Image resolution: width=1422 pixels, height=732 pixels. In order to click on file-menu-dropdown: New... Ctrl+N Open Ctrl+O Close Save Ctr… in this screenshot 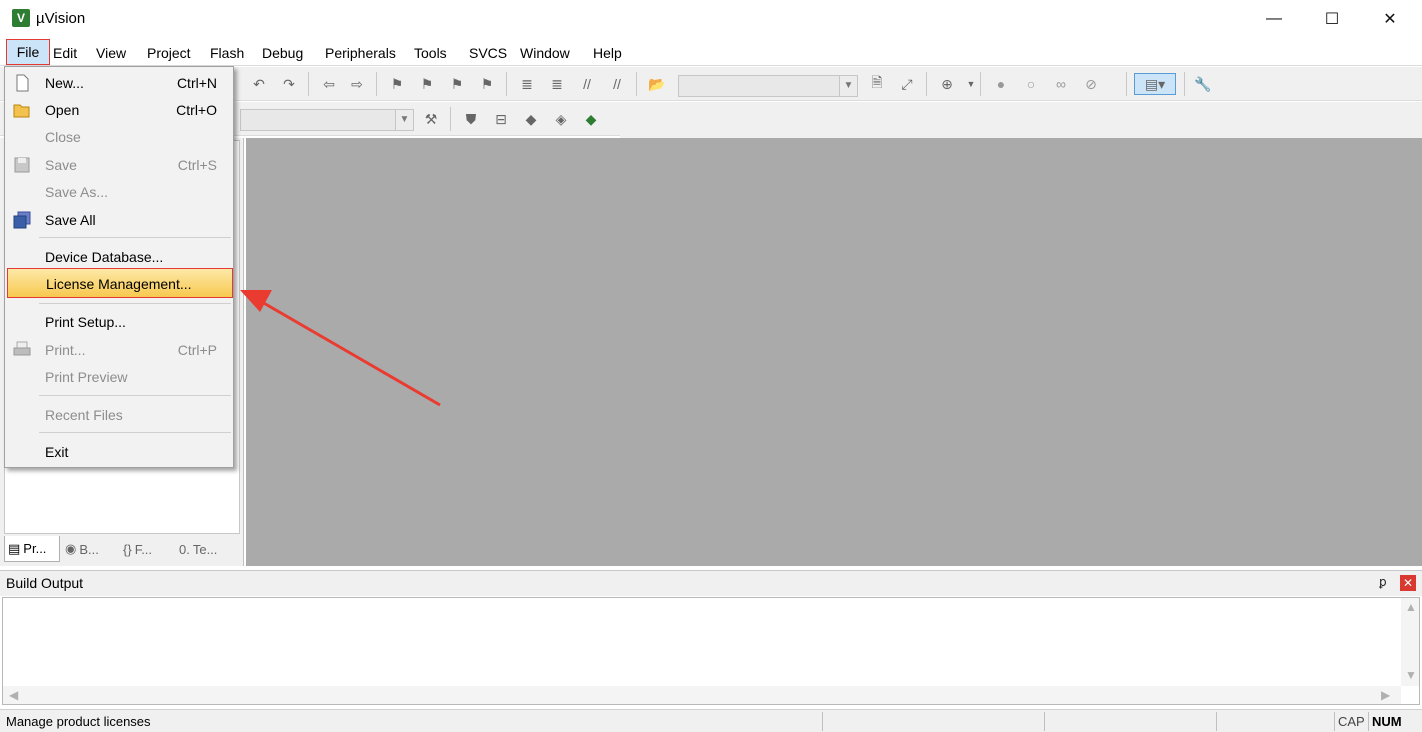, I will do `click(119, 267)`.